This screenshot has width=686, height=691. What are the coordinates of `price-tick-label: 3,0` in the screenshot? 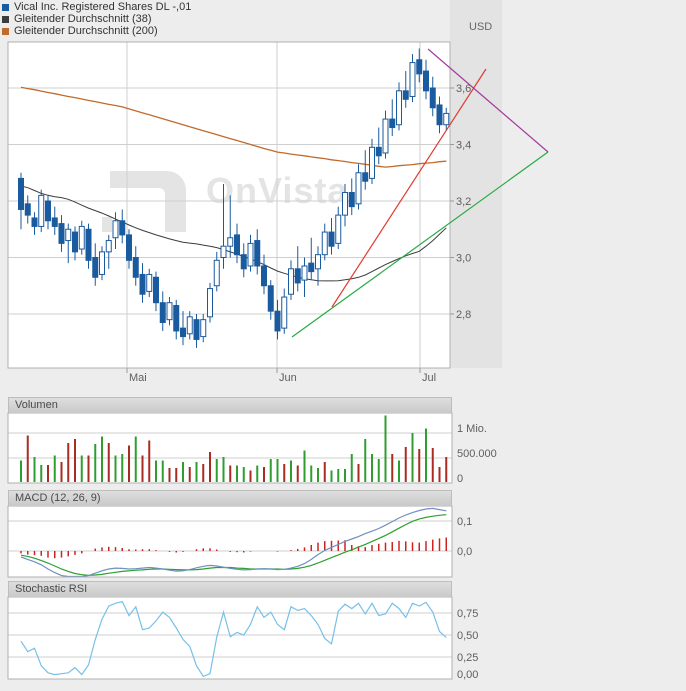 It's located at (463, 259).